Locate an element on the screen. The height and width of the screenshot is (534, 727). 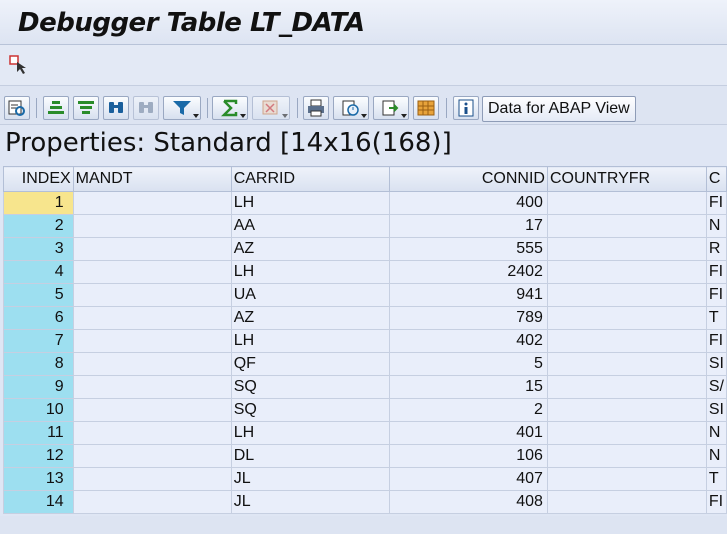
table-row: 6 AZ 789 T is located at coordinates (365, 318).